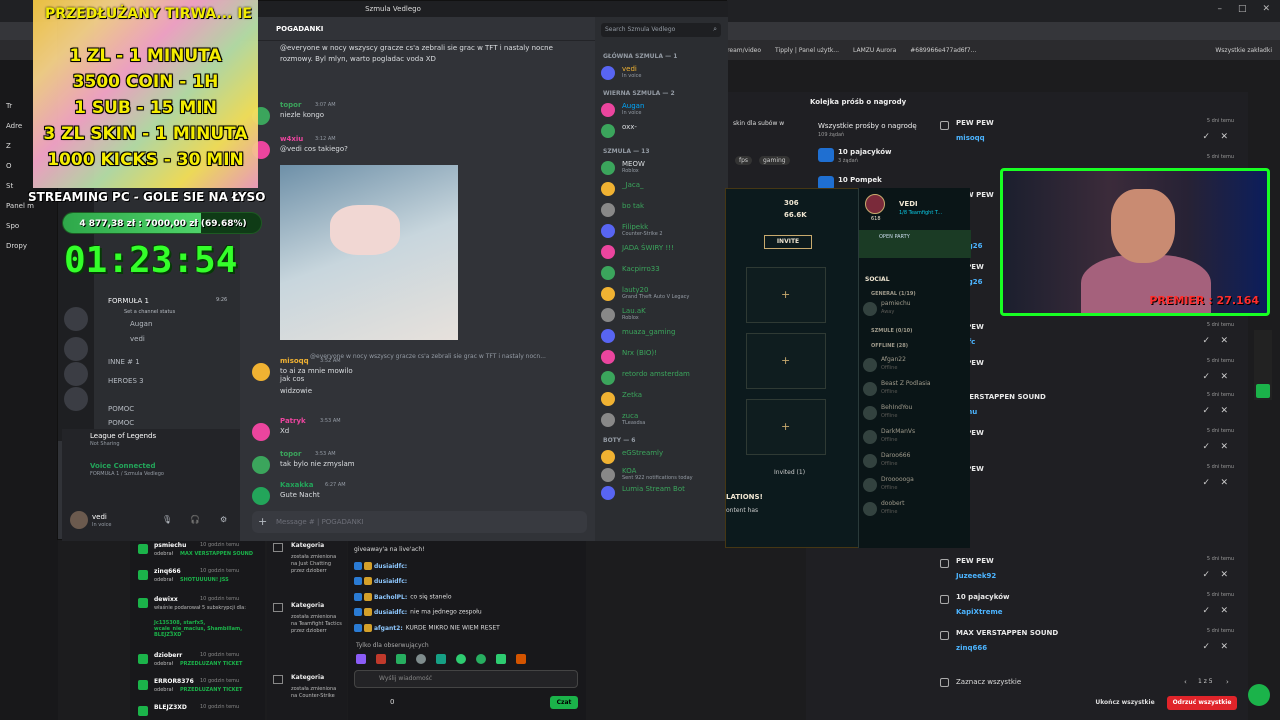 The image size is (1280, 720). Describe the element at coordinates (390, 581) in the screenshot. I see `chat-user: dusiaidfc:` at that location.